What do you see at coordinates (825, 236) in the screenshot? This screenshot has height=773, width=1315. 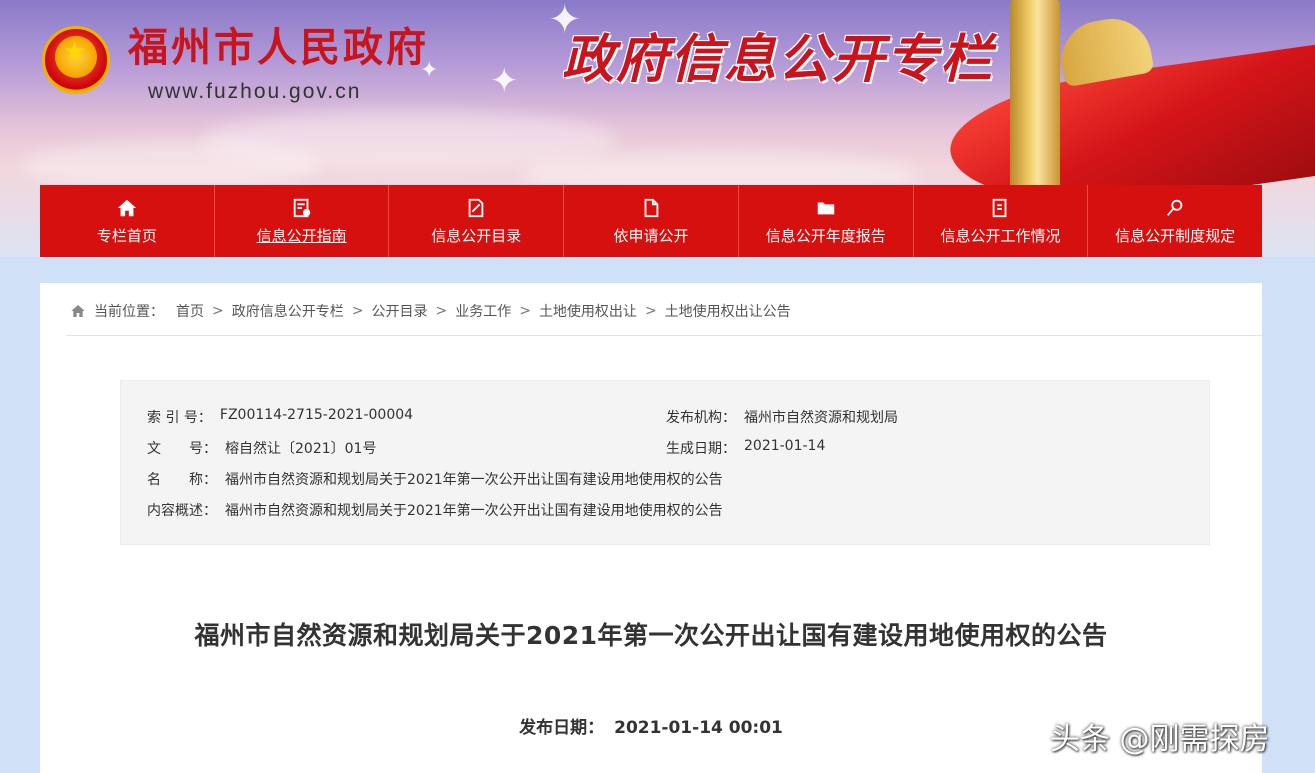 I see `nav-label: 信息公开年度报告` at bounding box center [825, 236].